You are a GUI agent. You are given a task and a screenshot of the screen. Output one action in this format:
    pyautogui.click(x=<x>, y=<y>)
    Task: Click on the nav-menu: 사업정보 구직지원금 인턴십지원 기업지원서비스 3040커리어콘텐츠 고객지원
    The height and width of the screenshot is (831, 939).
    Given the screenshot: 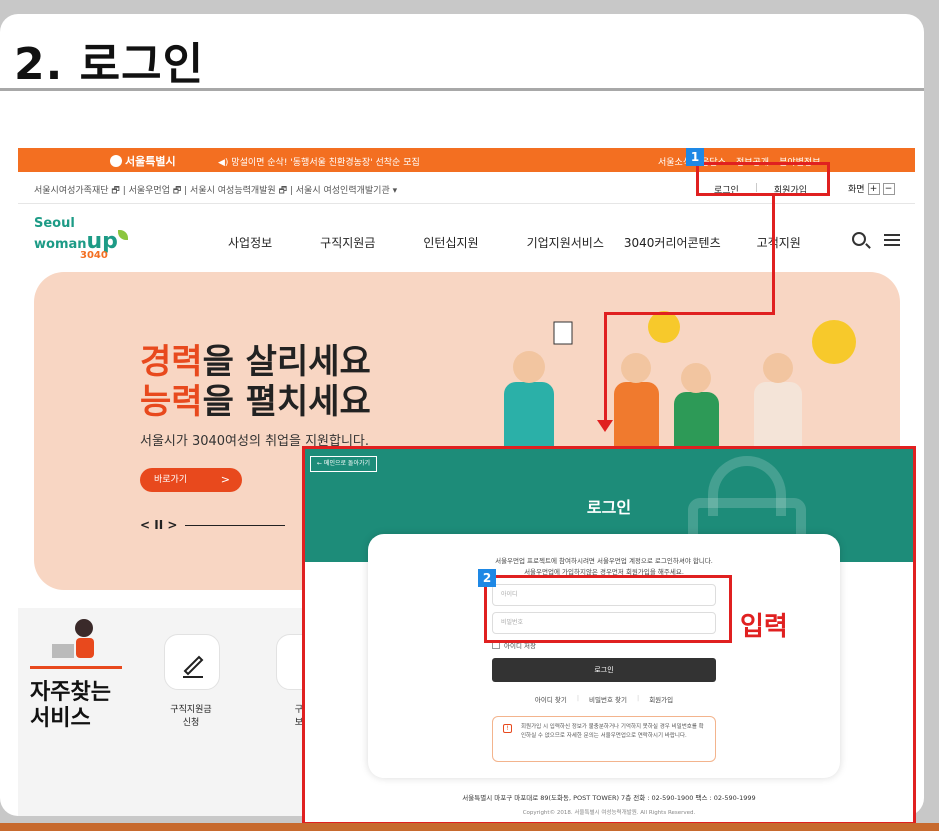 What is the action you would take?
    pyautogui.click(x=538, y=242)
    